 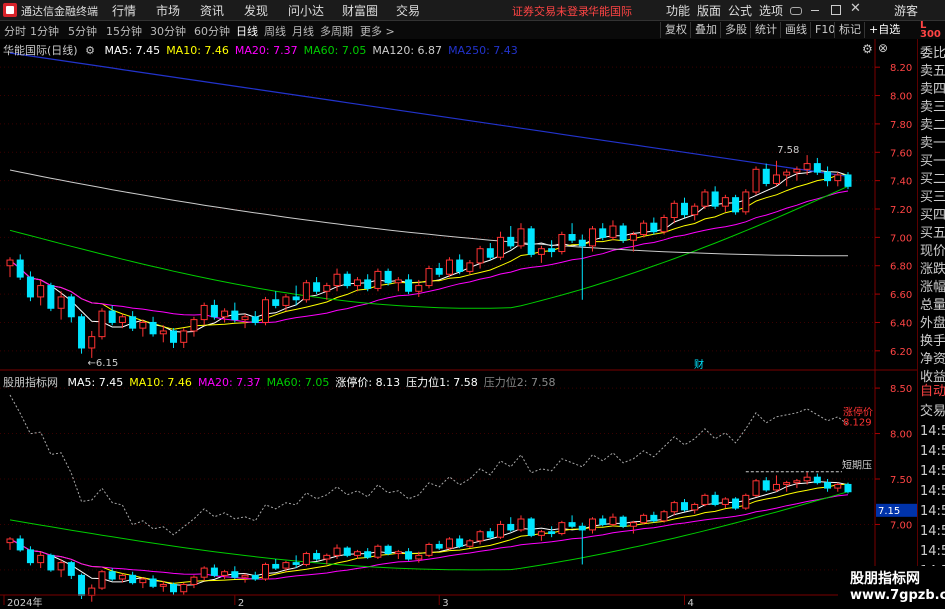 I want to click on menu-market: 市场, so click(x=168, y=10).